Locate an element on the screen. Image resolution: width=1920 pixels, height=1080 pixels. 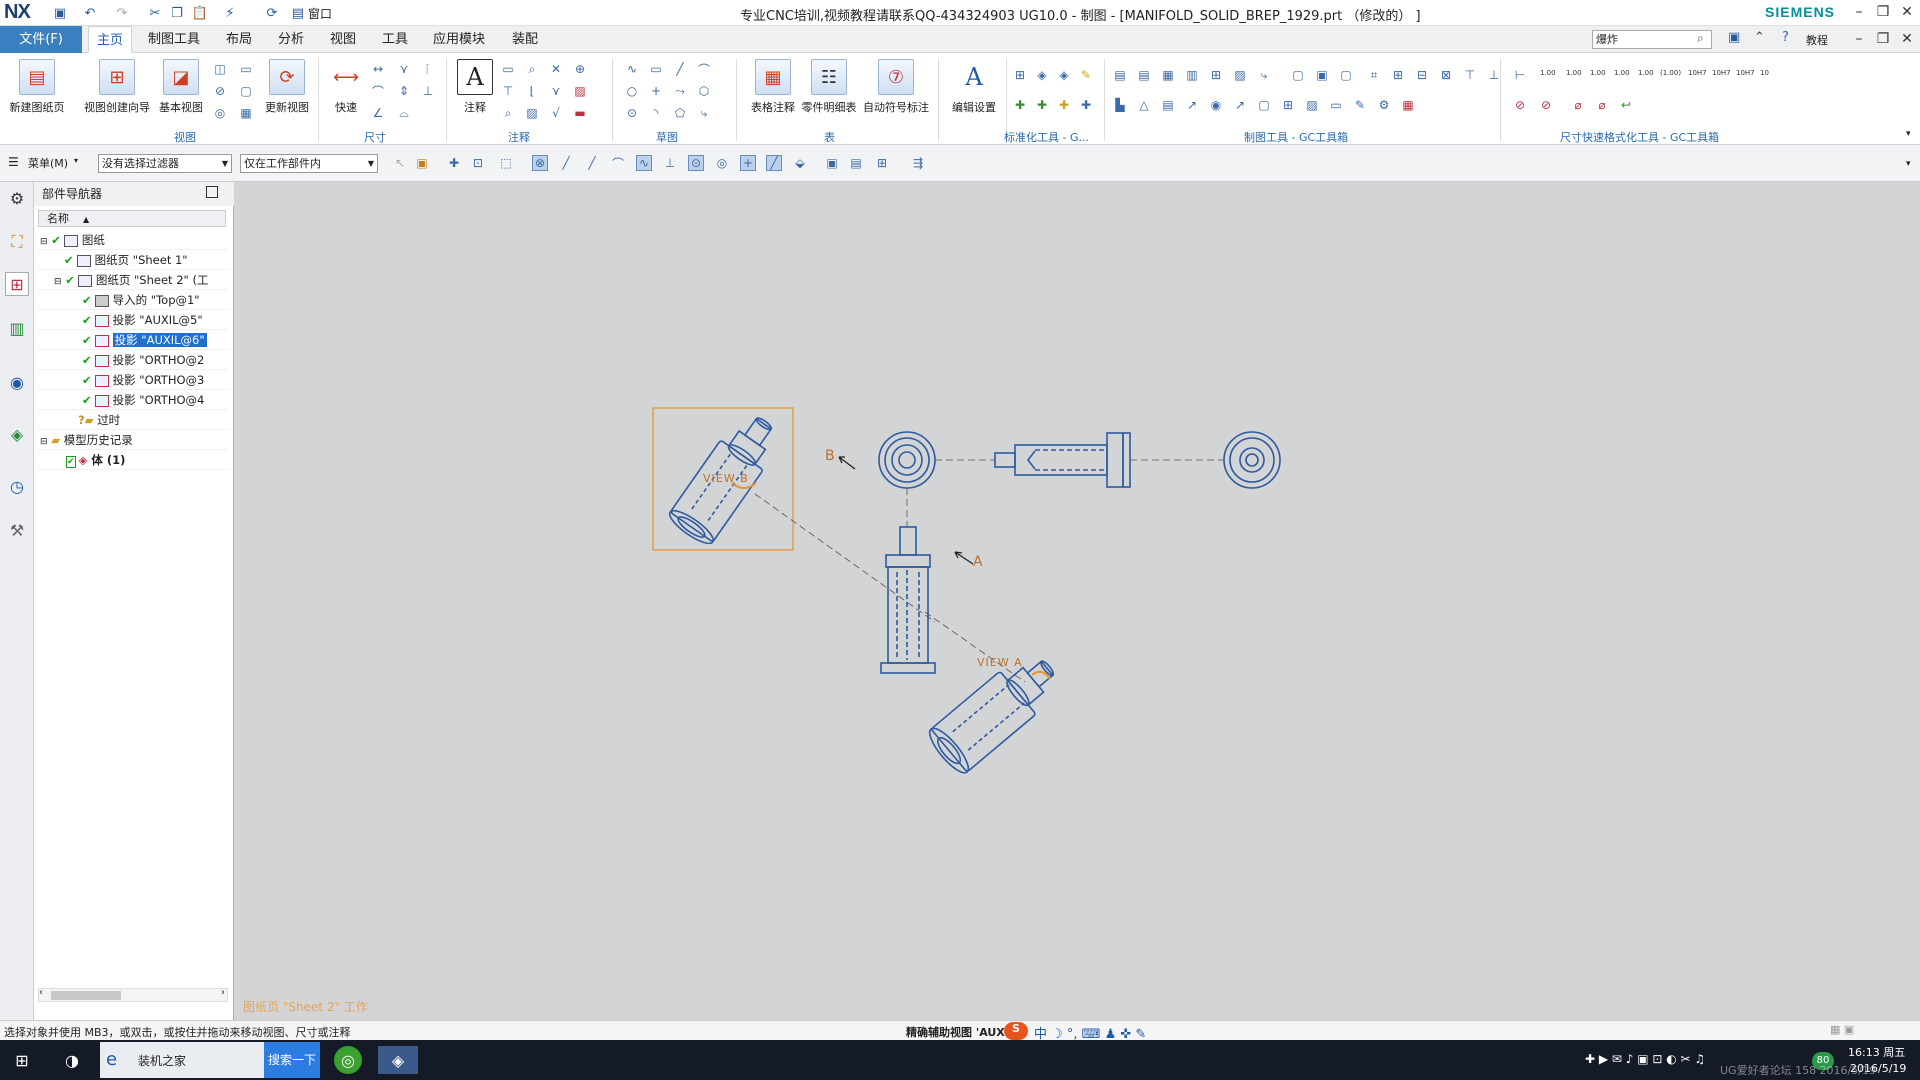
clock-time: 16:13 周五 is located at coordinates (1876, 1052).